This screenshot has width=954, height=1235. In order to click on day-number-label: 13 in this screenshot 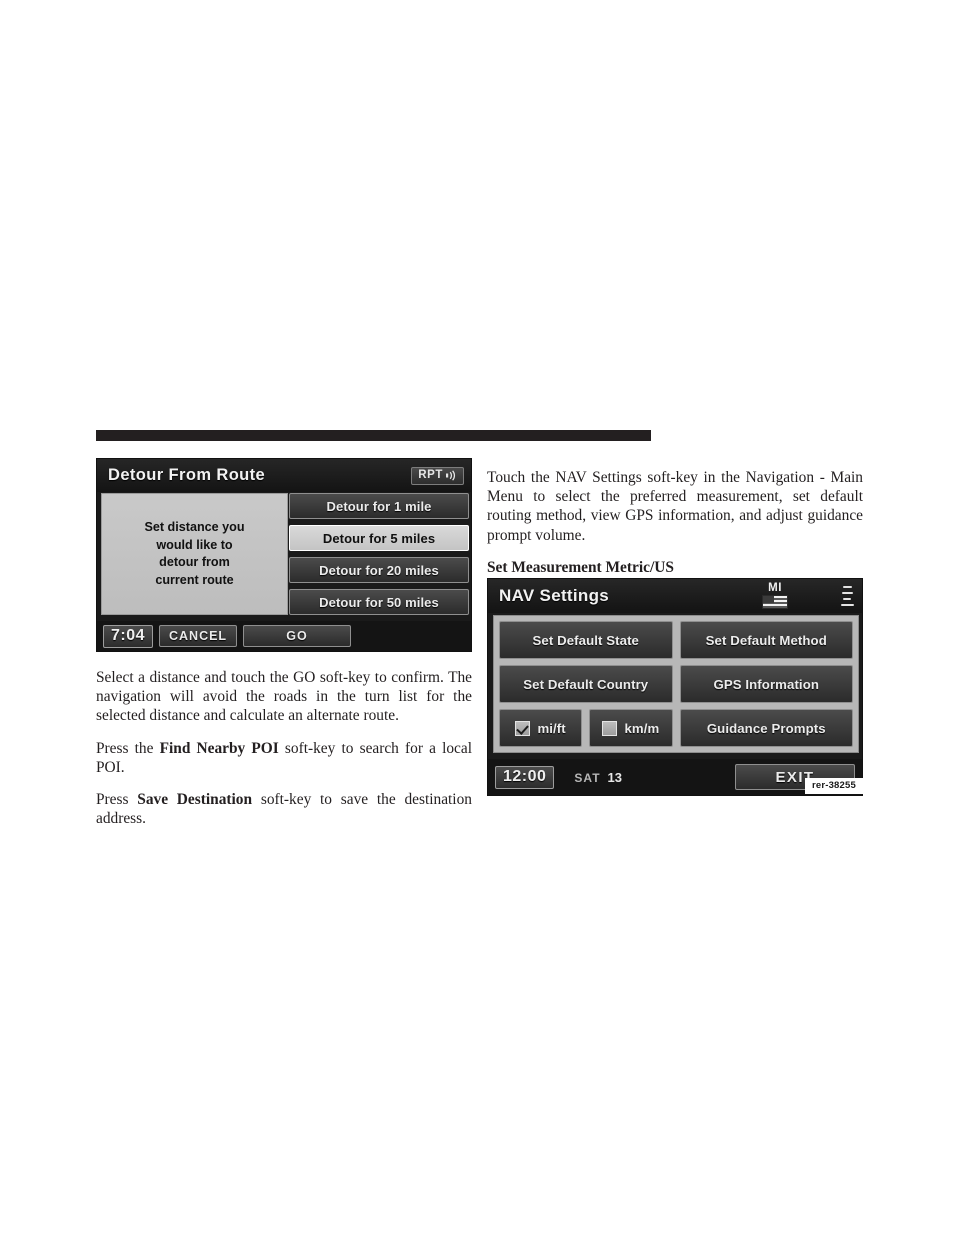, I will do `click(614, 777)`.